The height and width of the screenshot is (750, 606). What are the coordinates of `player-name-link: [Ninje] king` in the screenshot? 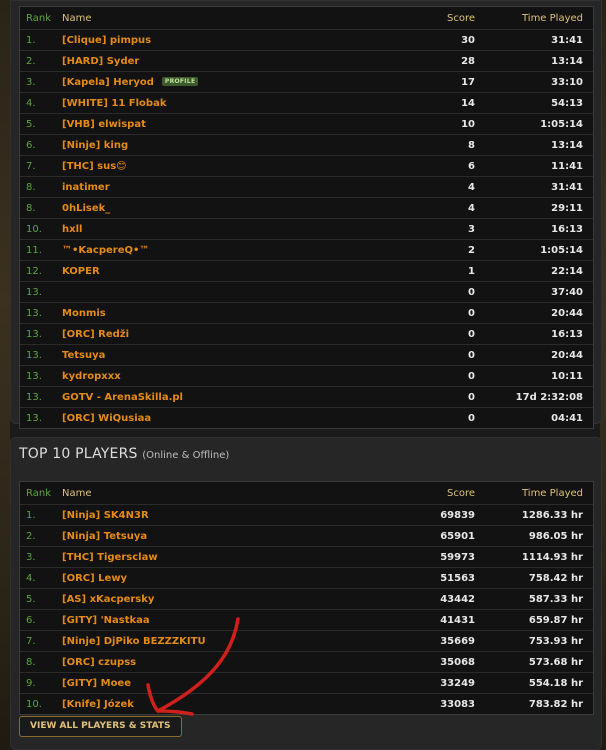 It's located at (95, 145).